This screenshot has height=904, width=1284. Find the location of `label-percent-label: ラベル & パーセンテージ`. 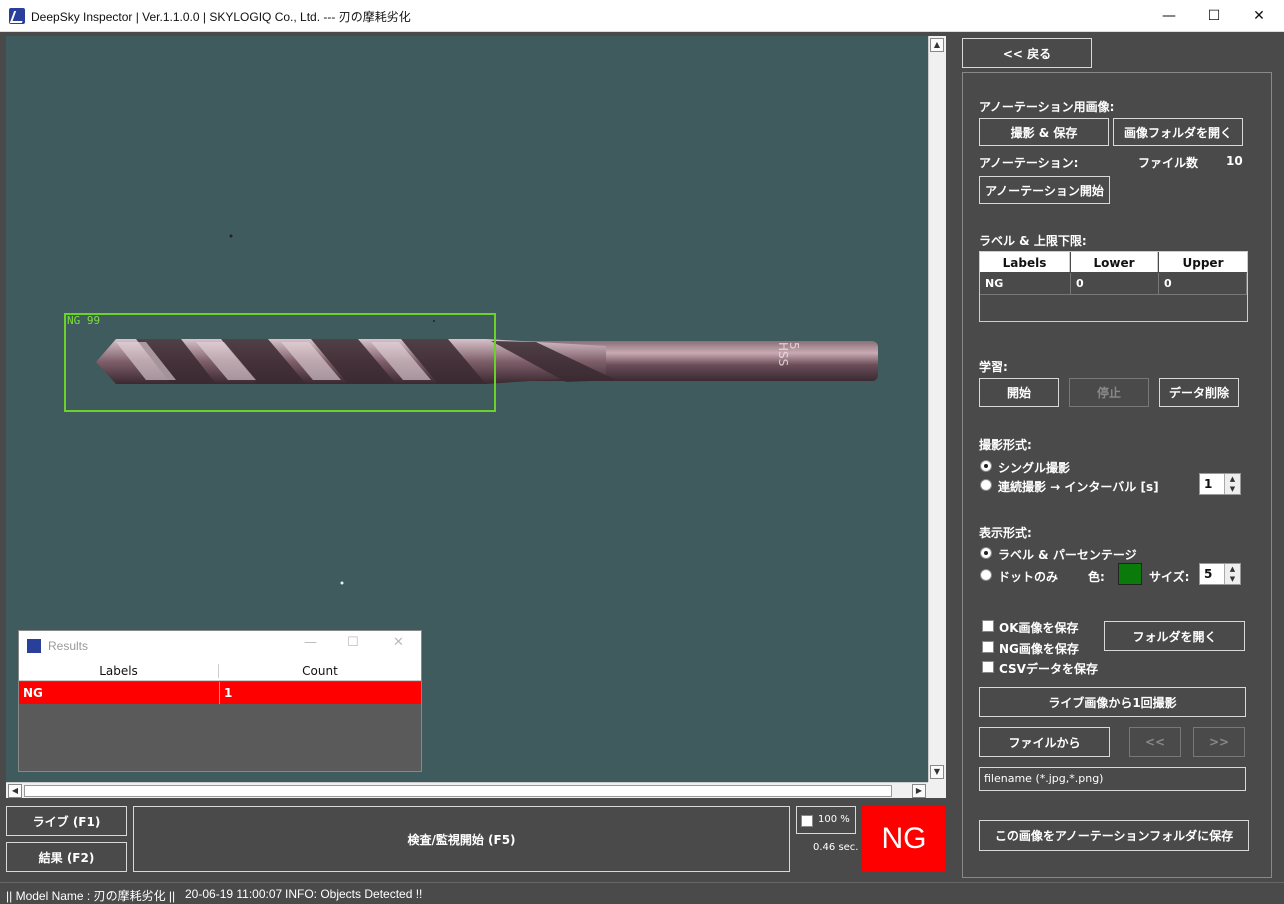

label-percent-label: ラベル & パーセンテージ is located at coordinates (1067, 555).